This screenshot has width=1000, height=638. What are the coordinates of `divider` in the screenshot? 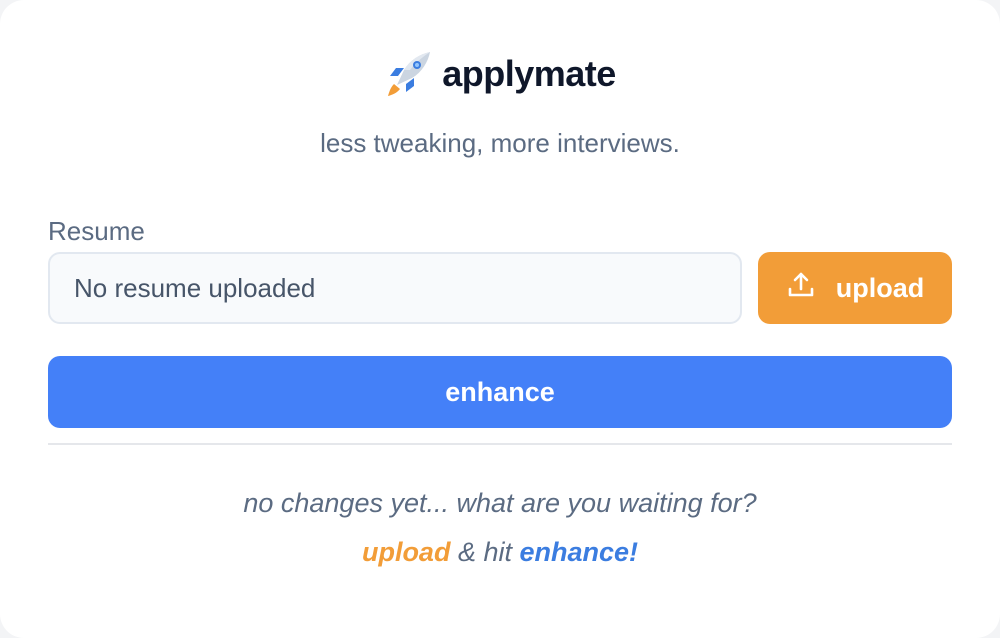 It's located at (500, 444).